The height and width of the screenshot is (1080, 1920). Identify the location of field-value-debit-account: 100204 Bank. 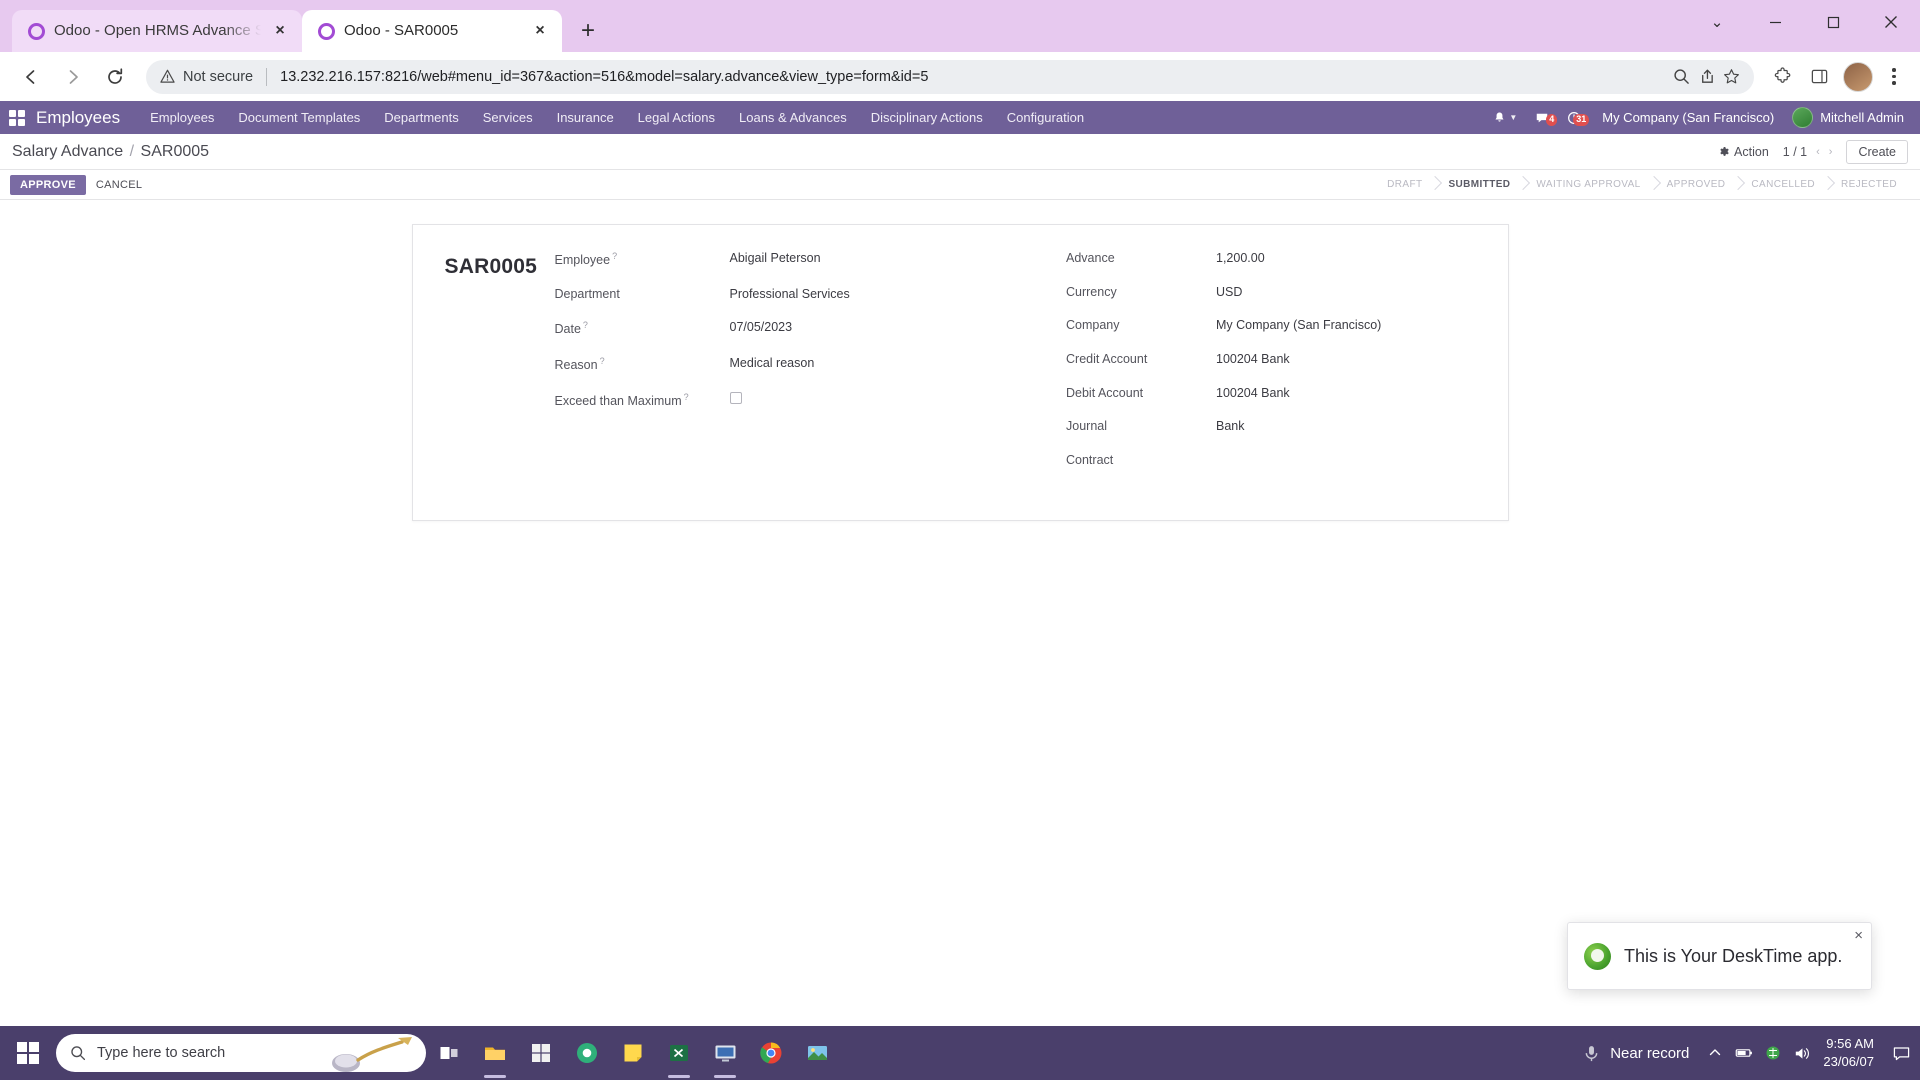
(1347, 403).